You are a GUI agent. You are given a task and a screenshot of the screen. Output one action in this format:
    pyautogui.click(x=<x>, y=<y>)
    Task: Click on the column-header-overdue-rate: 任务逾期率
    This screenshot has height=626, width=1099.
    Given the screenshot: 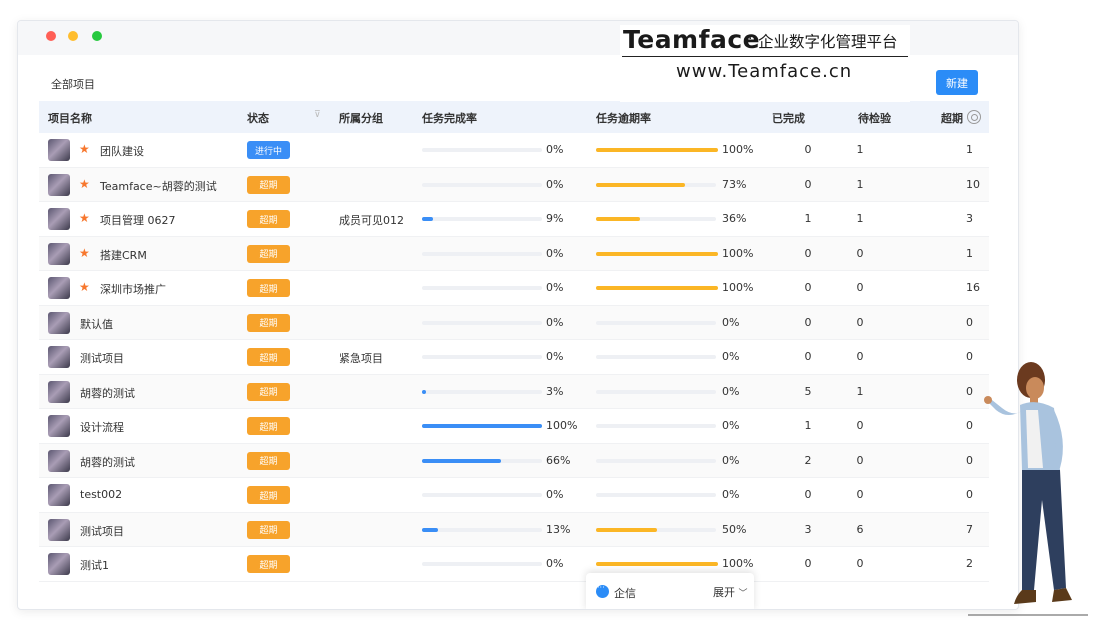 What is the action you would take?
    pyautogui.click(x=623, y=118)
    